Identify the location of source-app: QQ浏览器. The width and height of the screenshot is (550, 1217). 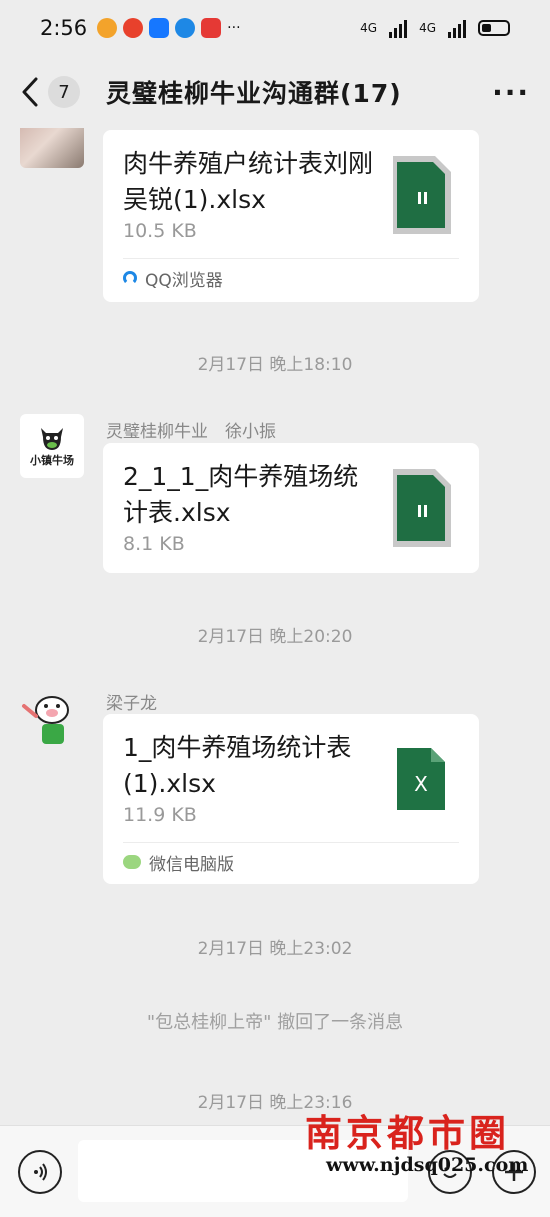
(291, 277).